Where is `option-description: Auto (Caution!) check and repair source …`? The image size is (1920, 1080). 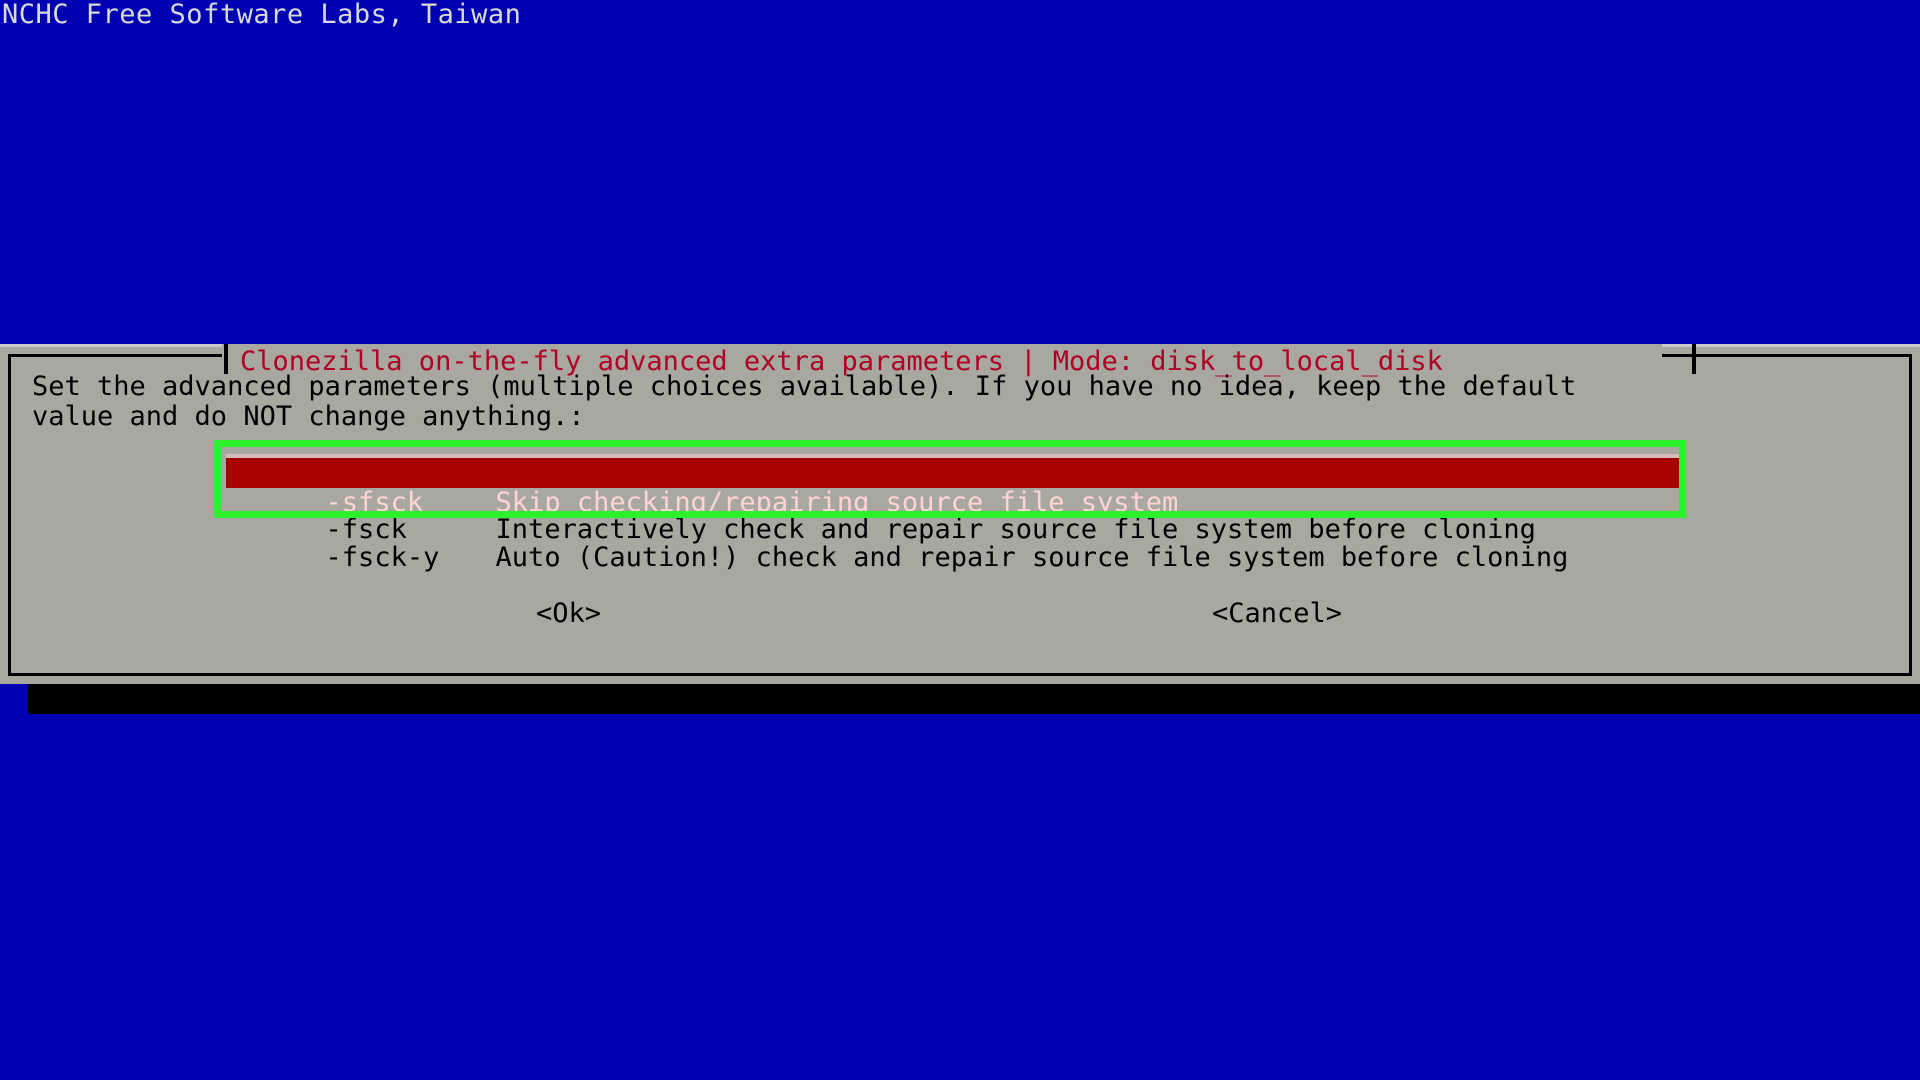
option-description: Auto (Caution!) check and repair source … is located at coordinates (1032, 557).